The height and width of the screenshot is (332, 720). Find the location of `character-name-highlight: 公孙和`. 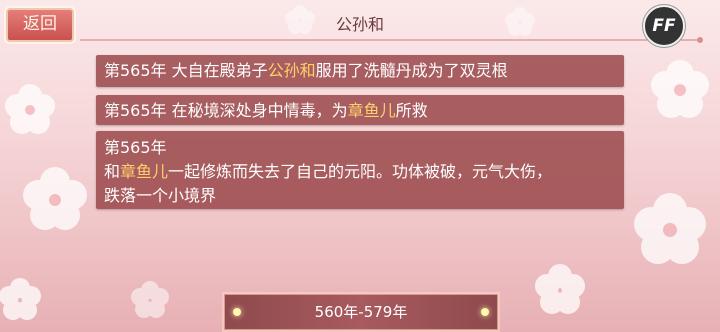

character-name-highlight: 公孙和 is located at coordinates (291, 70).